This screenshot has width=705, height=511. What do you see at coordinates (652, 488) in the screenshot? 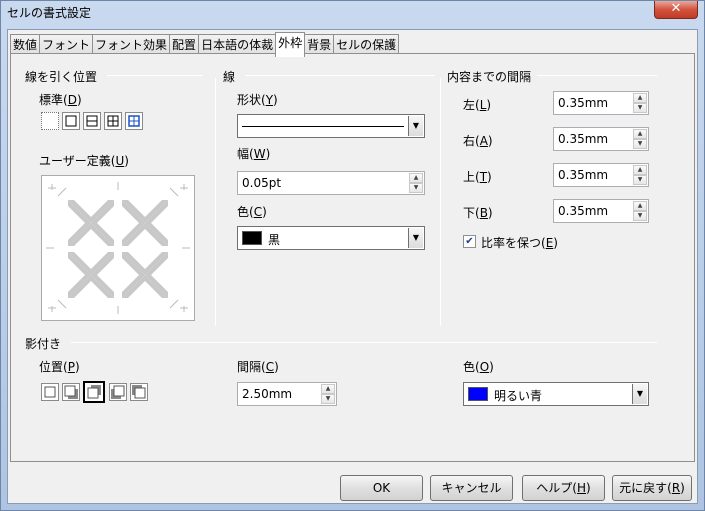
I see `reset-button: 元に戻す(R)` at bounding box center [652, 488].